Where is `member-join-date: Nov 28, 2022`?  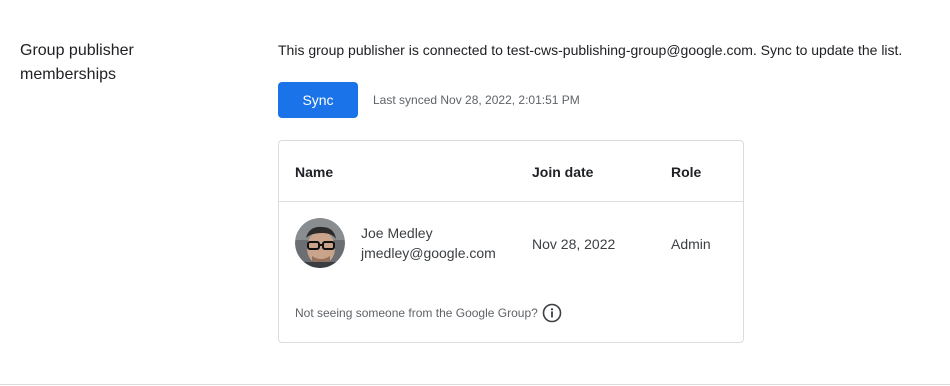
member-join-date: Nov 28, 2022 is located at coordinates (574, 244).